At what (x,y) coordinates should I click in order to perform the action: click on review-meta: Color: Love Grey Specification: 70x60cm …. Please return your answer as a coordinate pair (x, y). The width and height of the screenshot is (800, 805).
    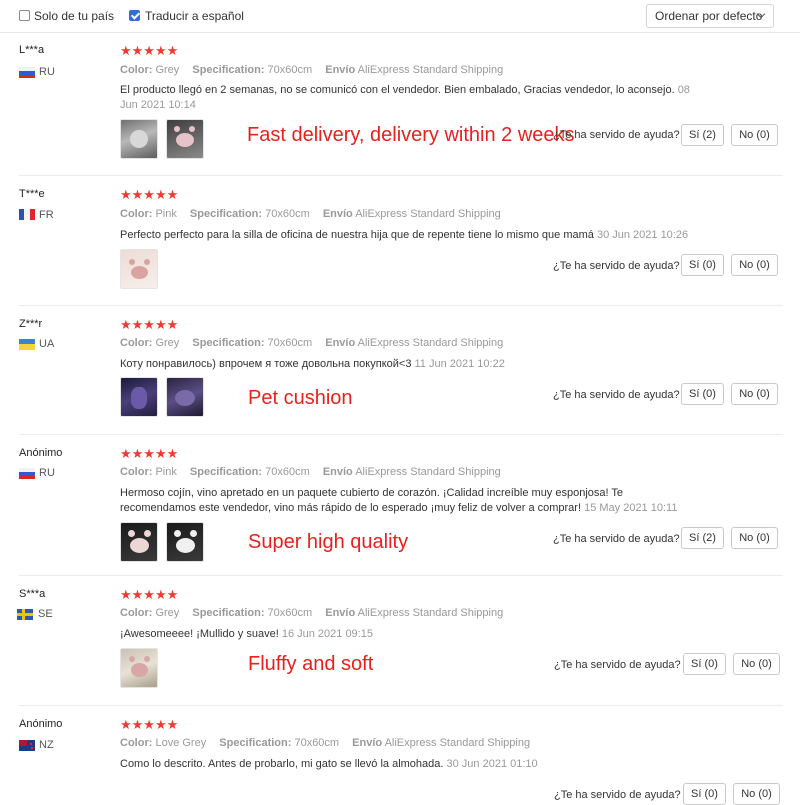
    Looking at the image, I should click on (325, 743).